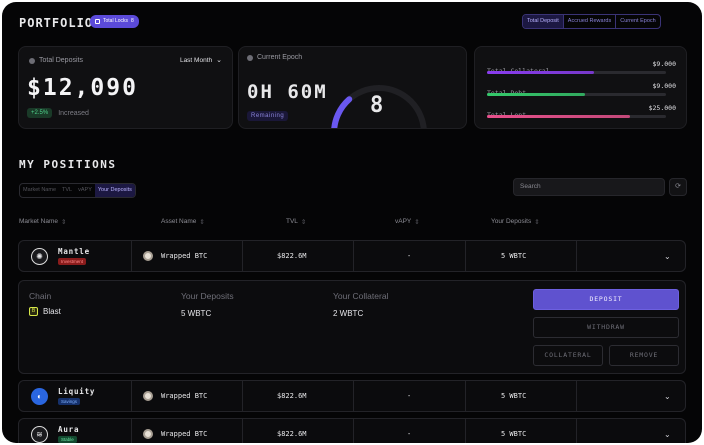 This screenshot has height=445, width=704. I want to click on tab-total-deposit: Total Deposit, so click(543, 21).